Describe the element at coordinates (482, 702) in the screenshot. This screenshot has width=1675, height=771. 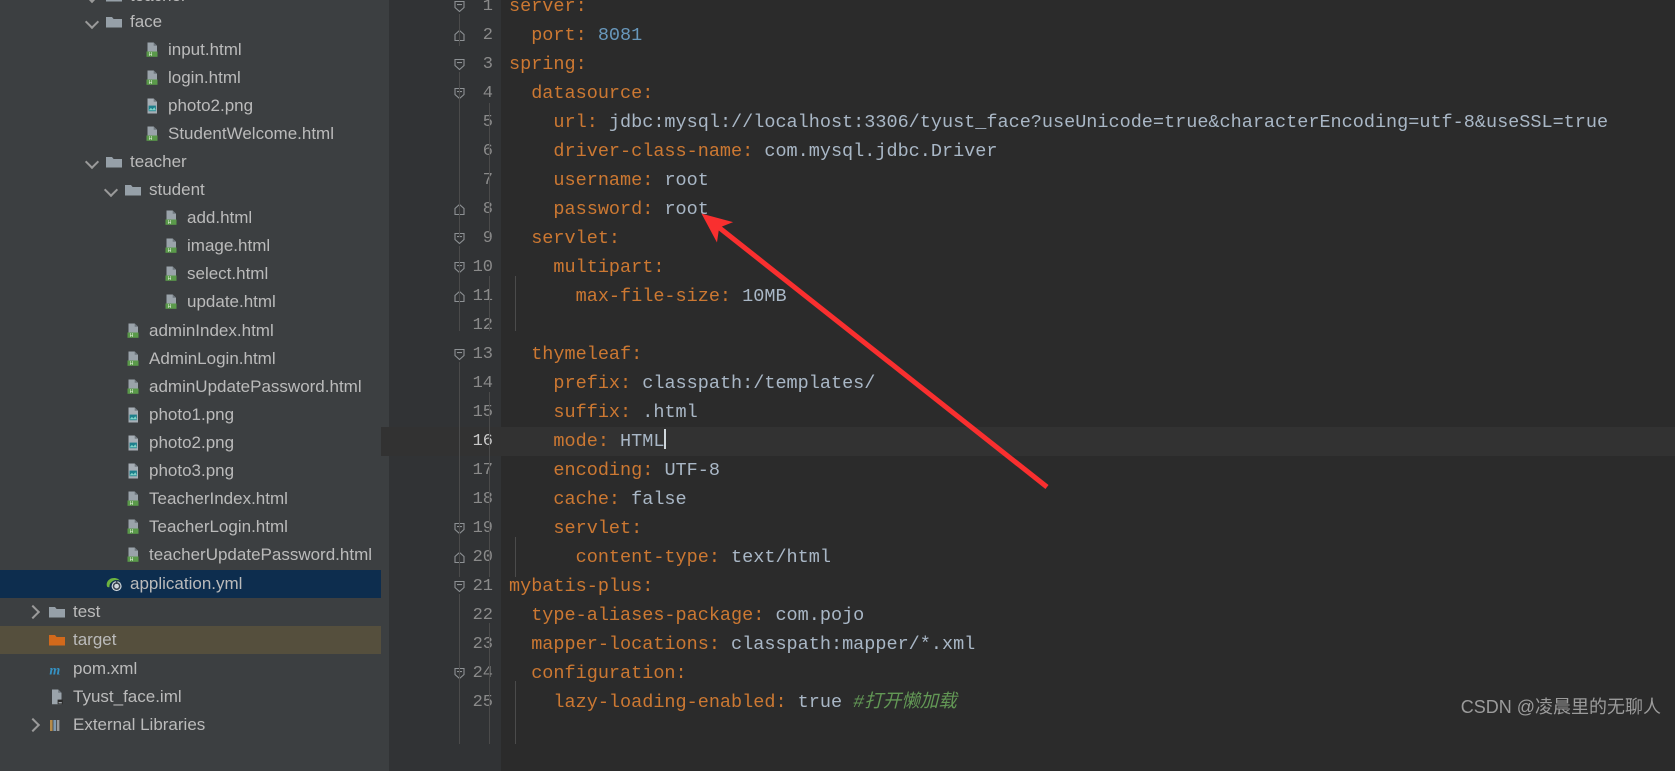
I see `line-number: 25` at that location.